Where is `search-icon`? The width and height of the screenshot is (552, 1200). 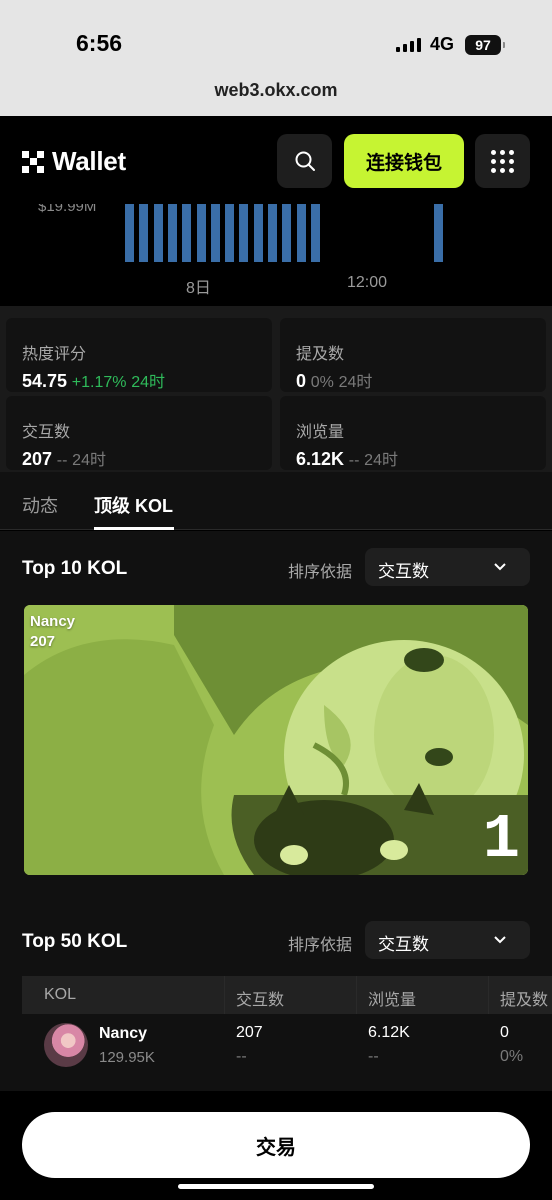 search-icon is located at coordinates (305, 161).